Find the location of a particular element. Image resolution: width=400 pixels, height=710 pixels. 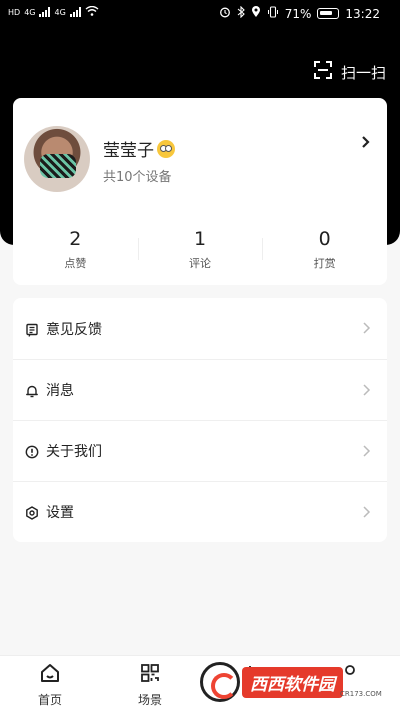

user-name-text: 莹莹子 is located at coordinates (128, 151).